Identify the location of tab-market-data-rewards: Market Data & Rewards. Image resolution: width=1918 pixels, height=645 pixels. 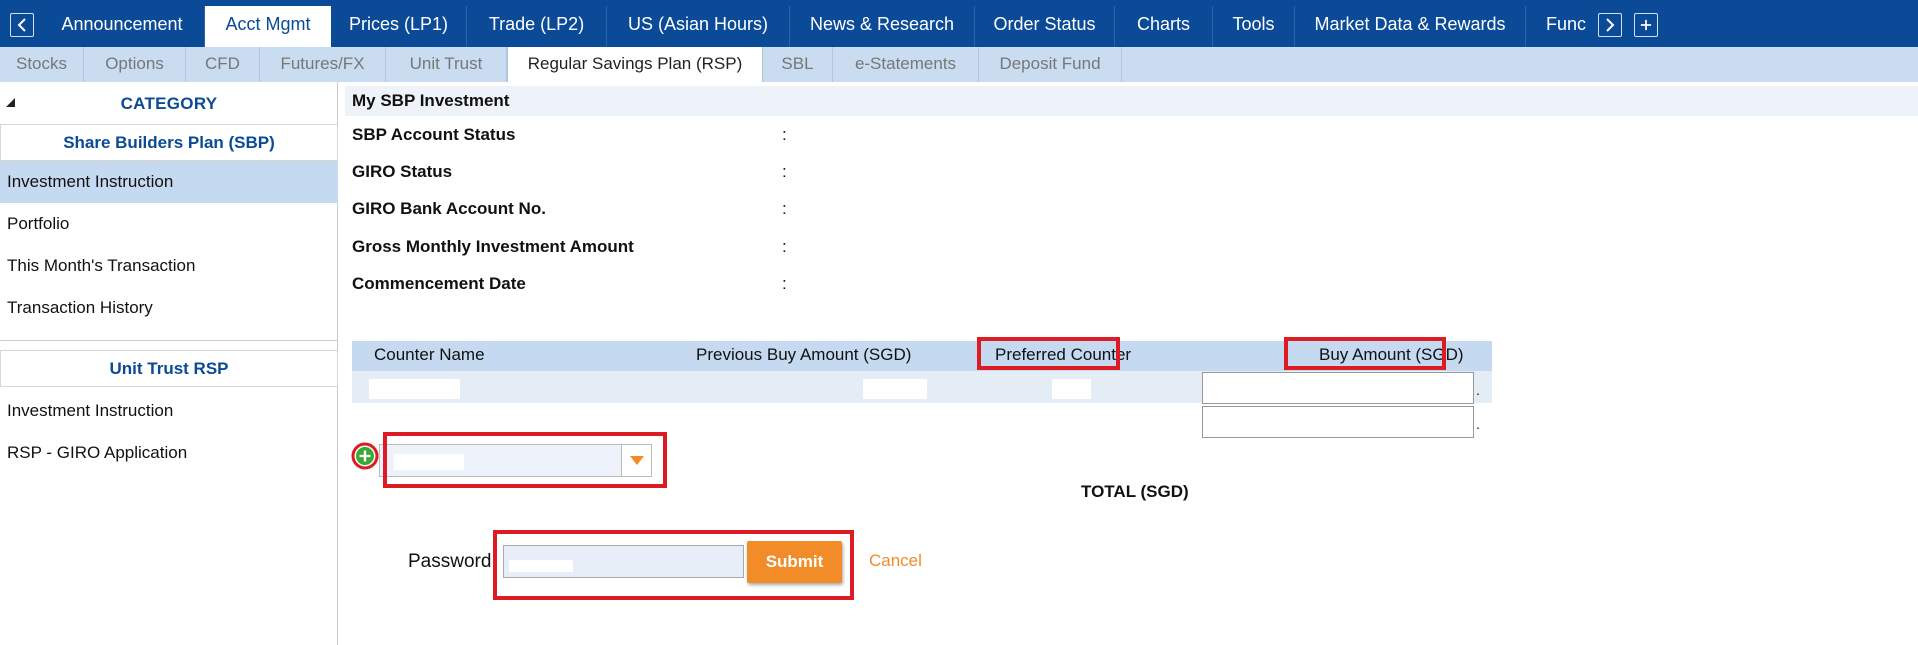
(1410, 26).